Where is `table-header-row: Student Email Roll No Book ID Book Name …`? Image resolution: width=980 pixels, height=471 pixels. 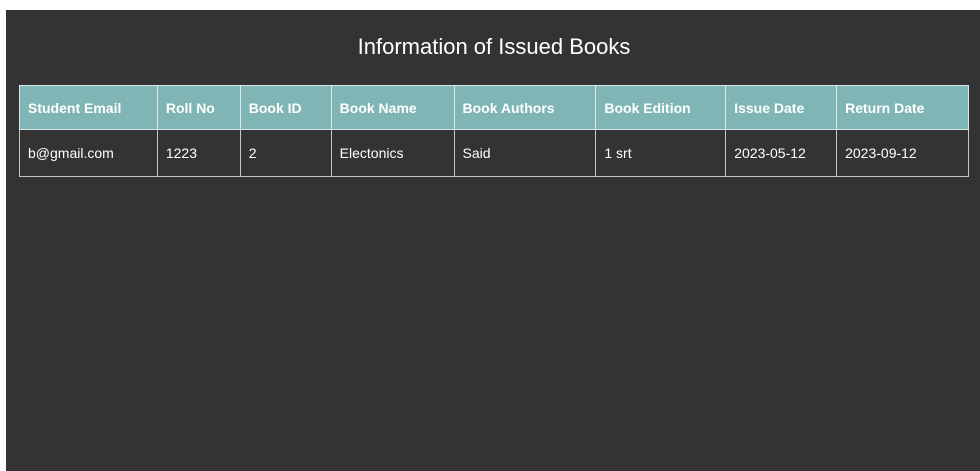
table-header-row: Student Email Roll No Book ID Book Name … is located at coordinates (494, 107).